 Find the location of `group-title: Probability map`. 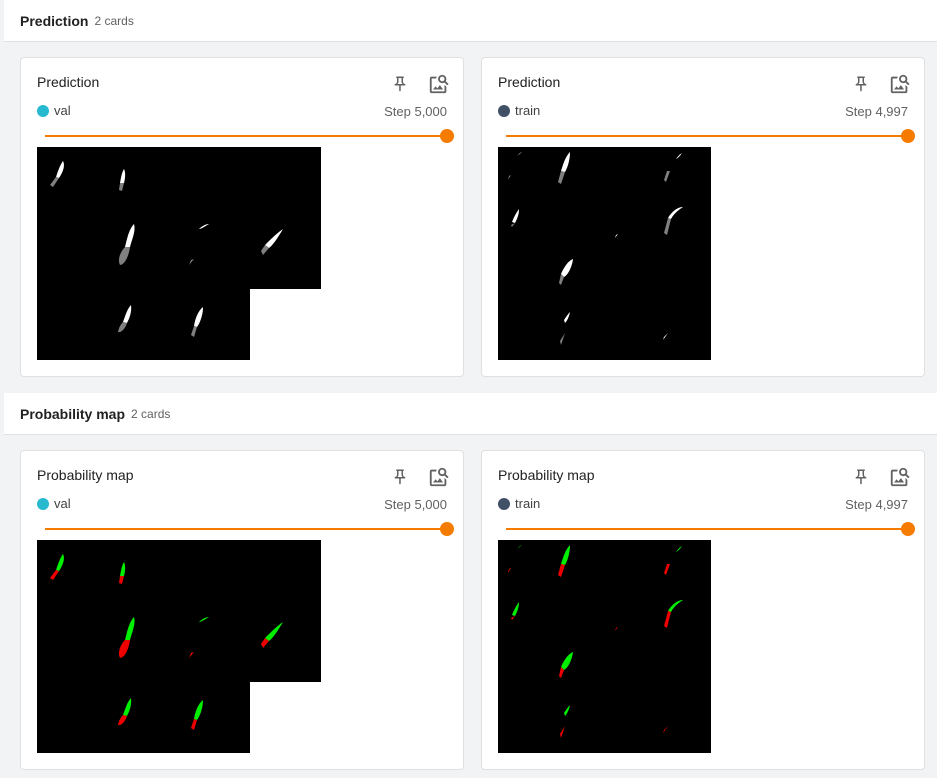

group-title: Probability map is located at coordinates (73, 413).